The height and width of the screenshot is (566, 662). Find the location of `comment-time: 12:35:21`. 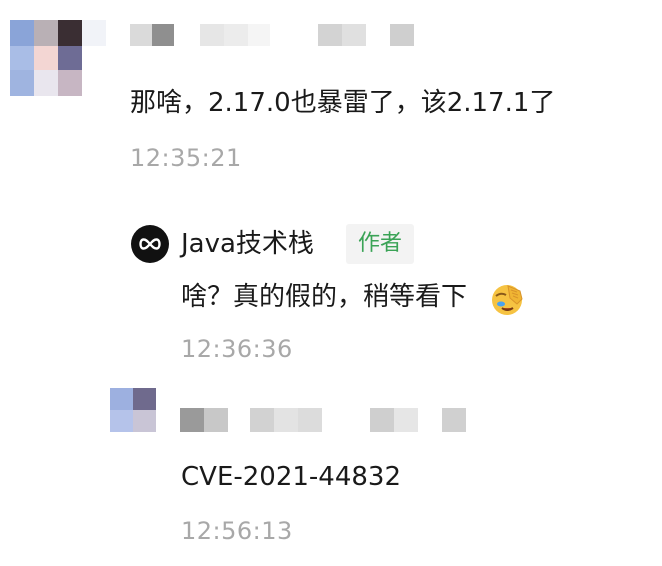

comment-time: 12:35:21 is located at coordinates (186, 158).